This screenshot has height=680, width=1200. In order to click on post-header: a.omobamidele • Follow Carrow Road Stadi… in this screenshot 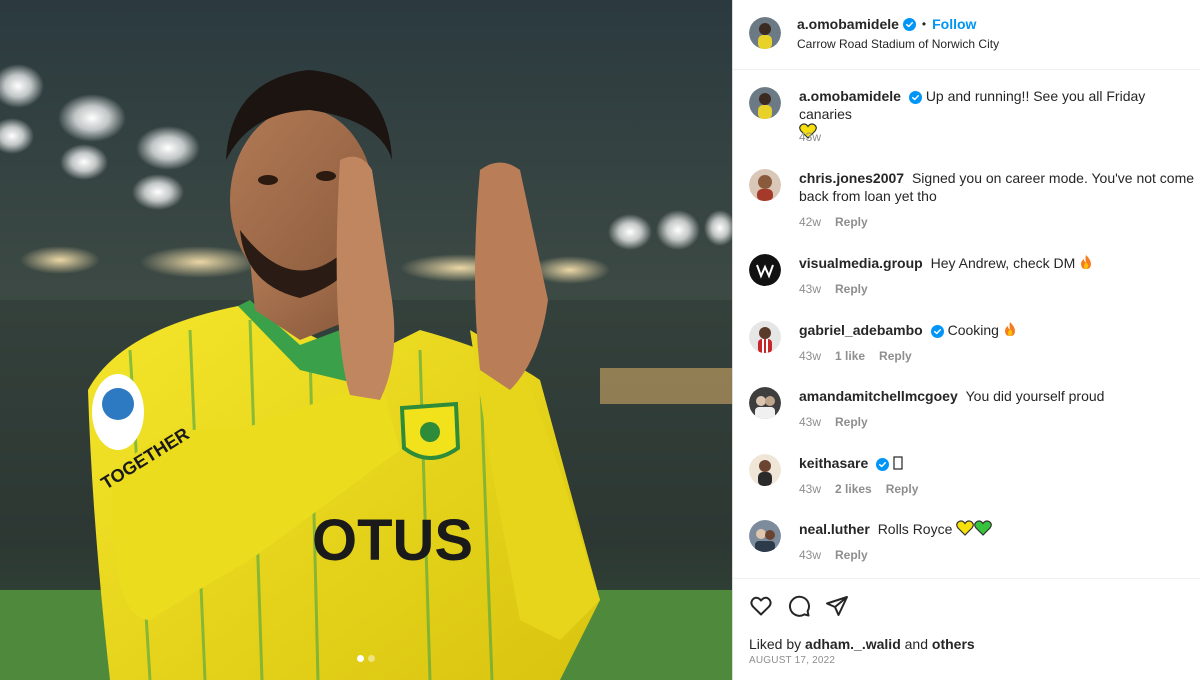, I will do `click(966, 35)`.